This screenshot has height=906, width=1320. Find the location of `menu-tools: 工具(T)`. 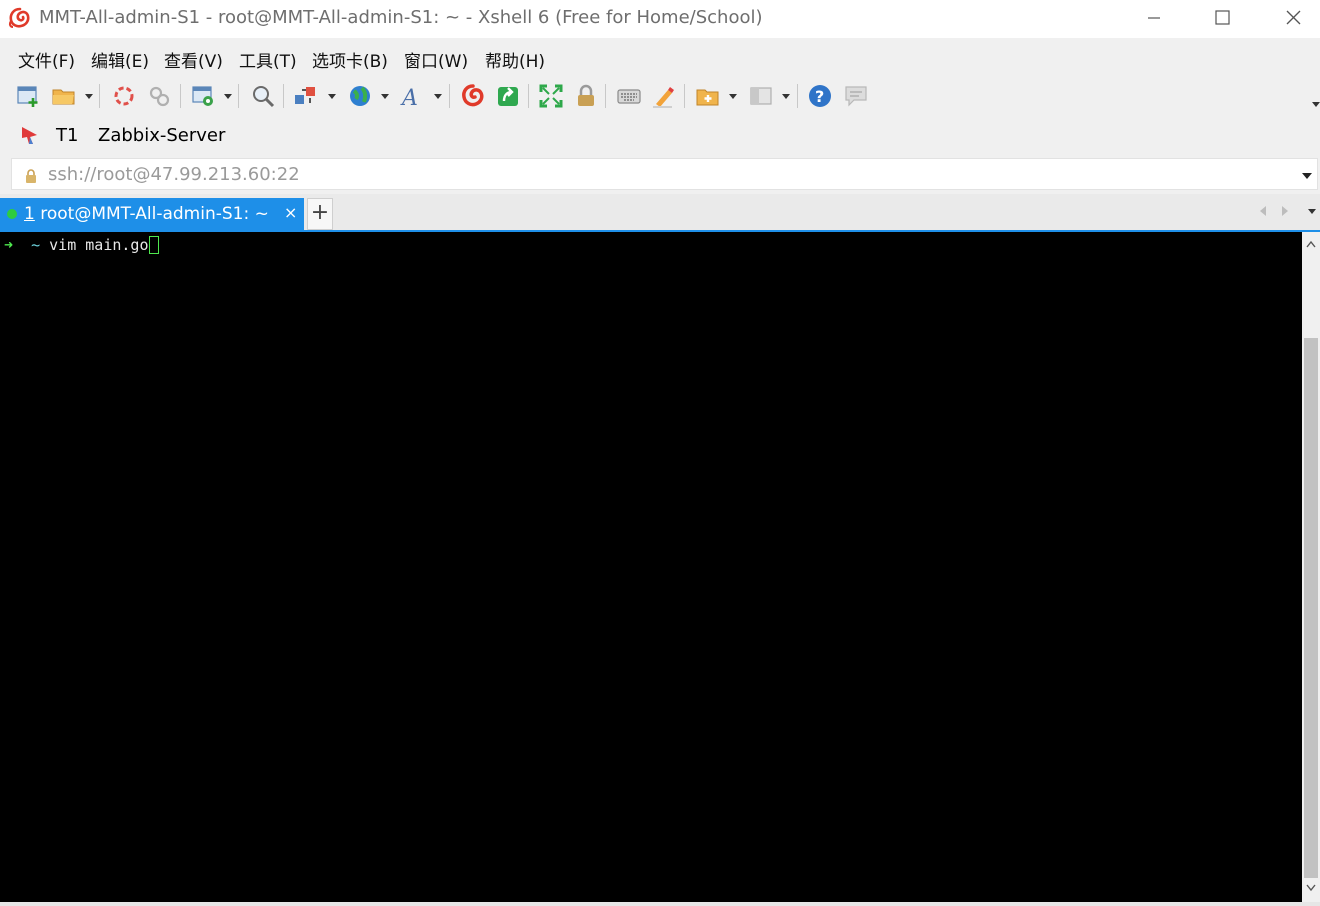

menu-tools: 工具(T) is located at coordinates (268, 59).